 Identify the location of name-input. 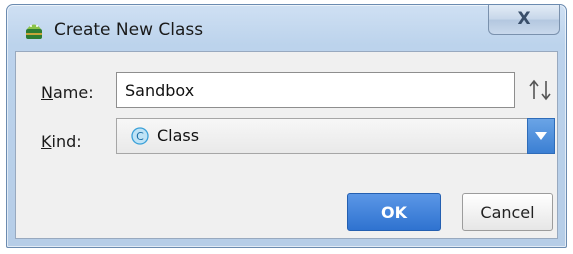
(315, 90).